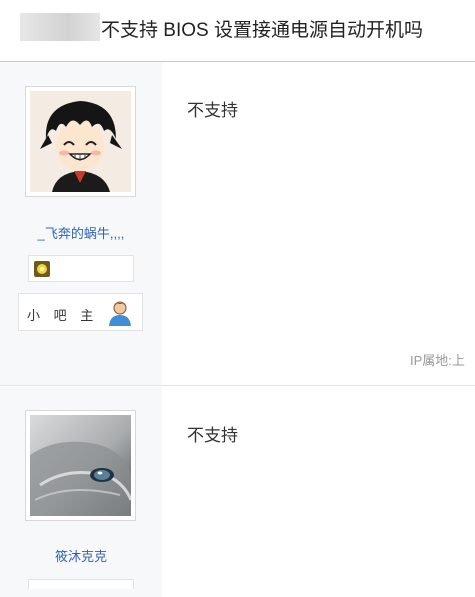 The height and width of the screenshot is (597, 475). I want to click on blurred-forum-name, so click(60, 27).